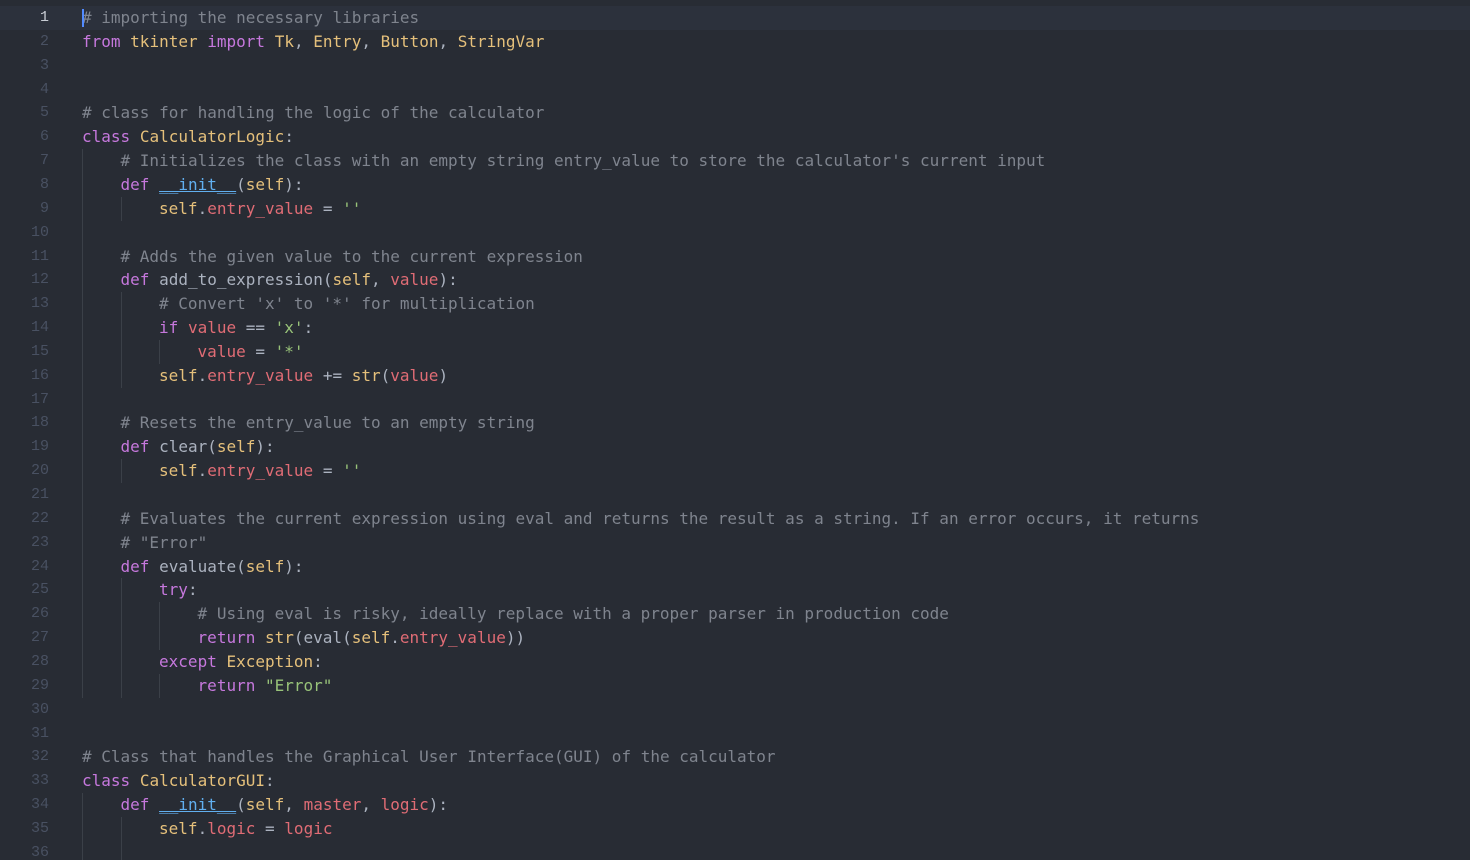  What do you see at coordinates (164, 542) in the screenshot?
I see `code-token: # "Error"` at bounding box center [164, 542].